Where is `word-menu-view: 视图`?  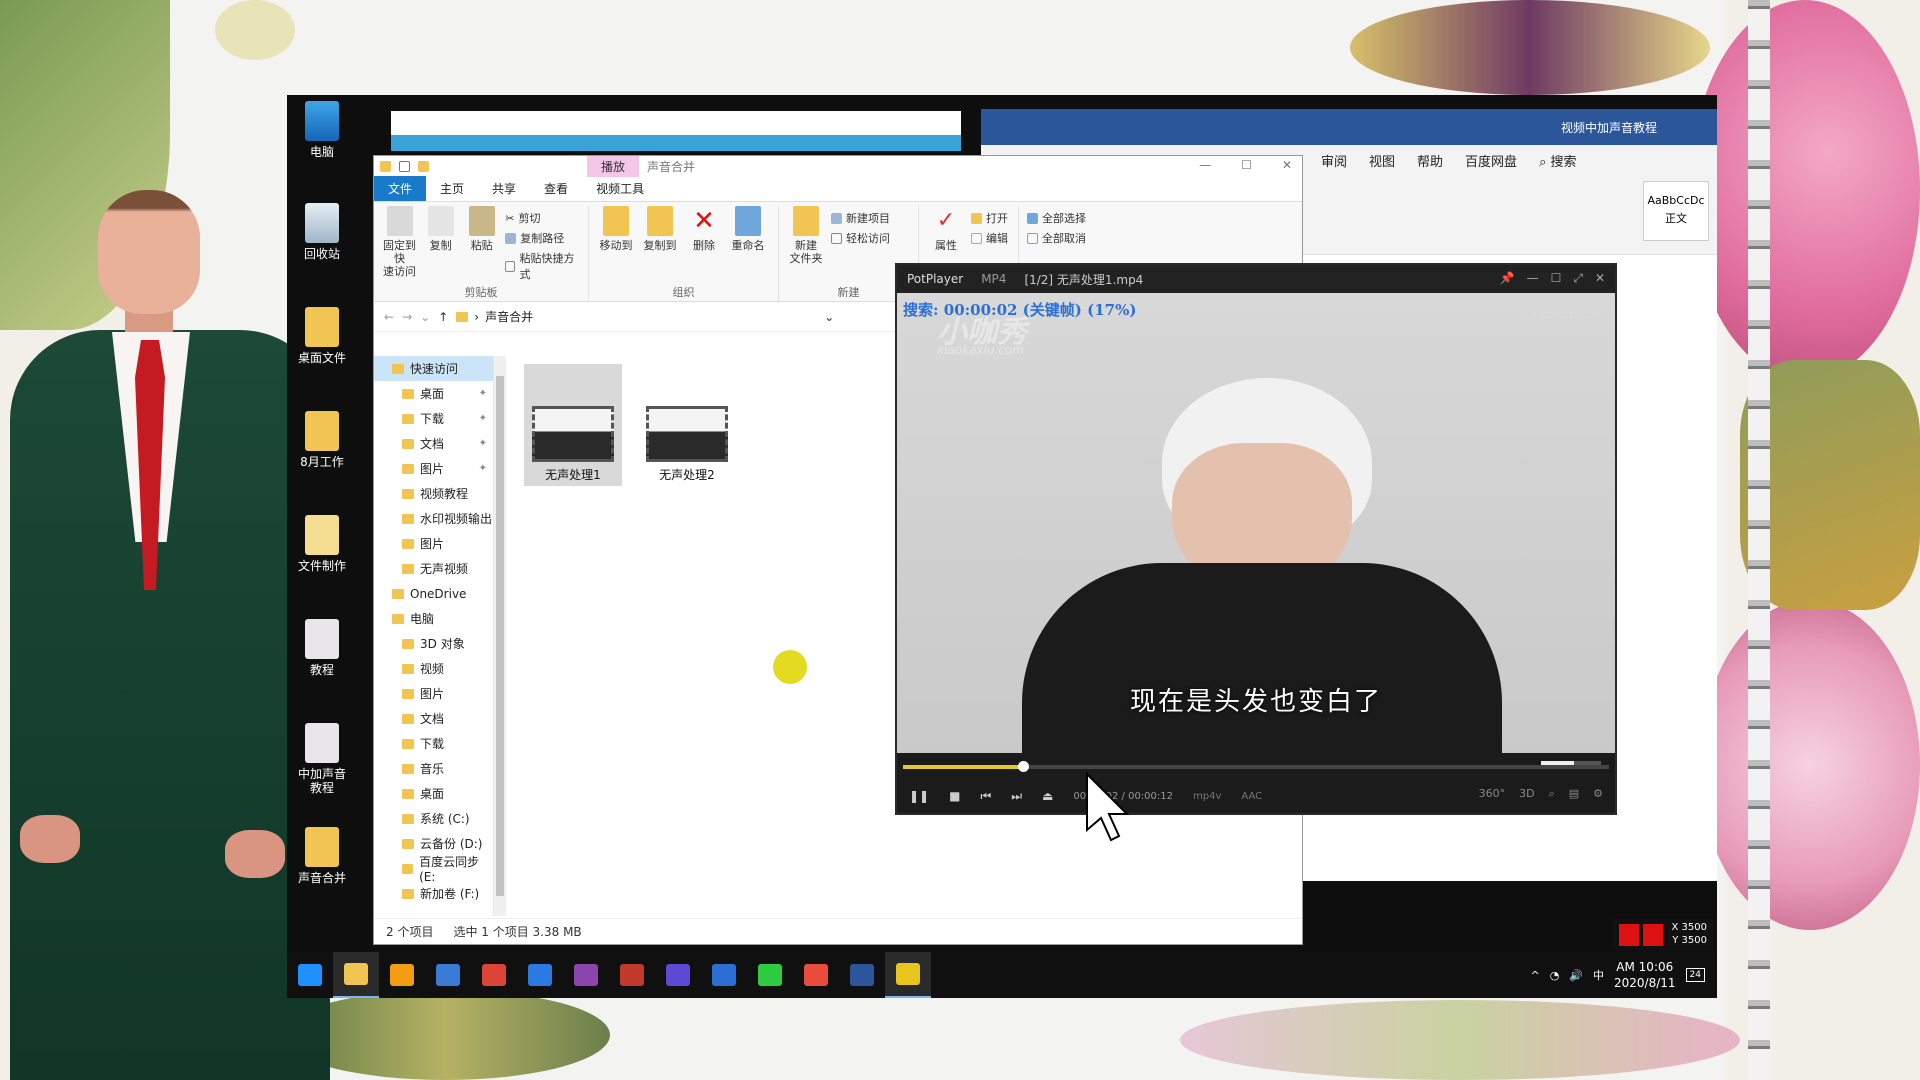
word-menu-view: 视图 is located at coordinates (1382, 160).